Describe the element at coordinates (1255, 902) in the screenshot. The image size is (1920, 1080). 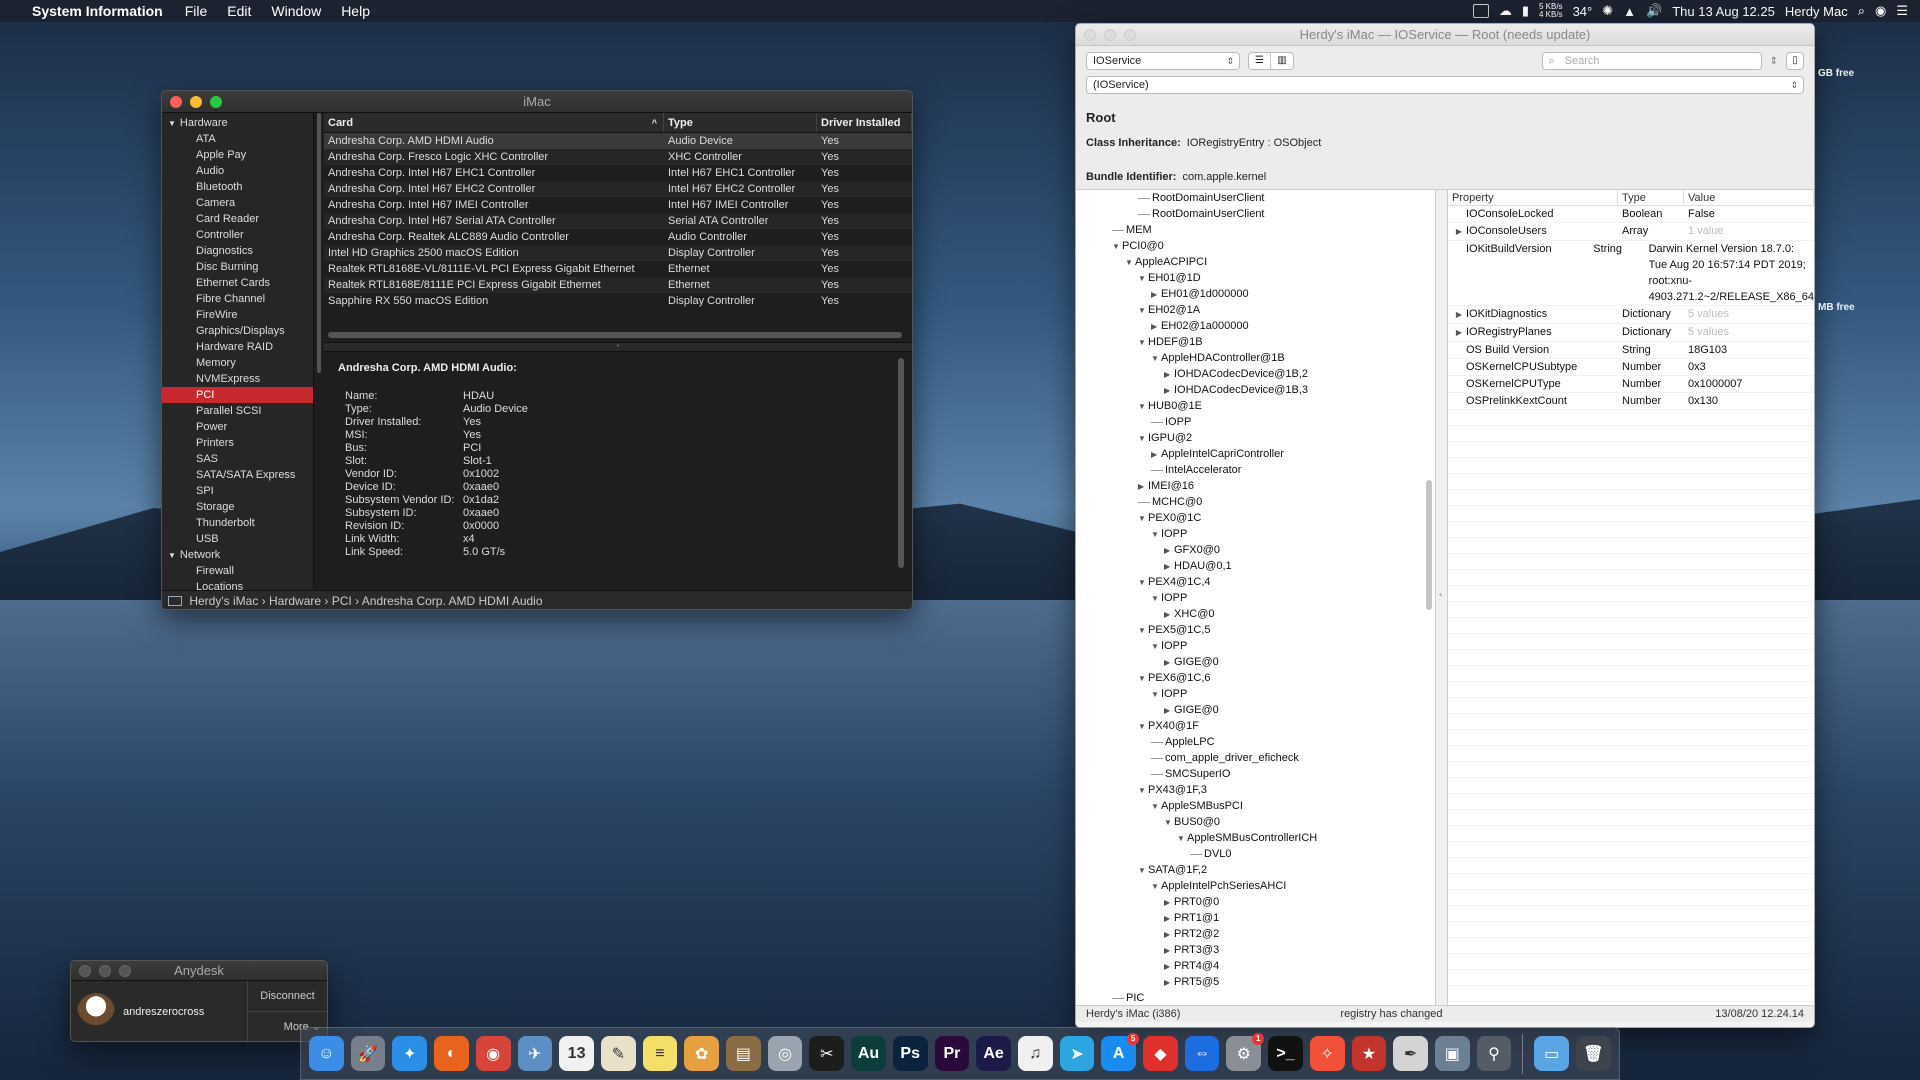
I see `tree-node: ▶ PRT0@0` at that location.